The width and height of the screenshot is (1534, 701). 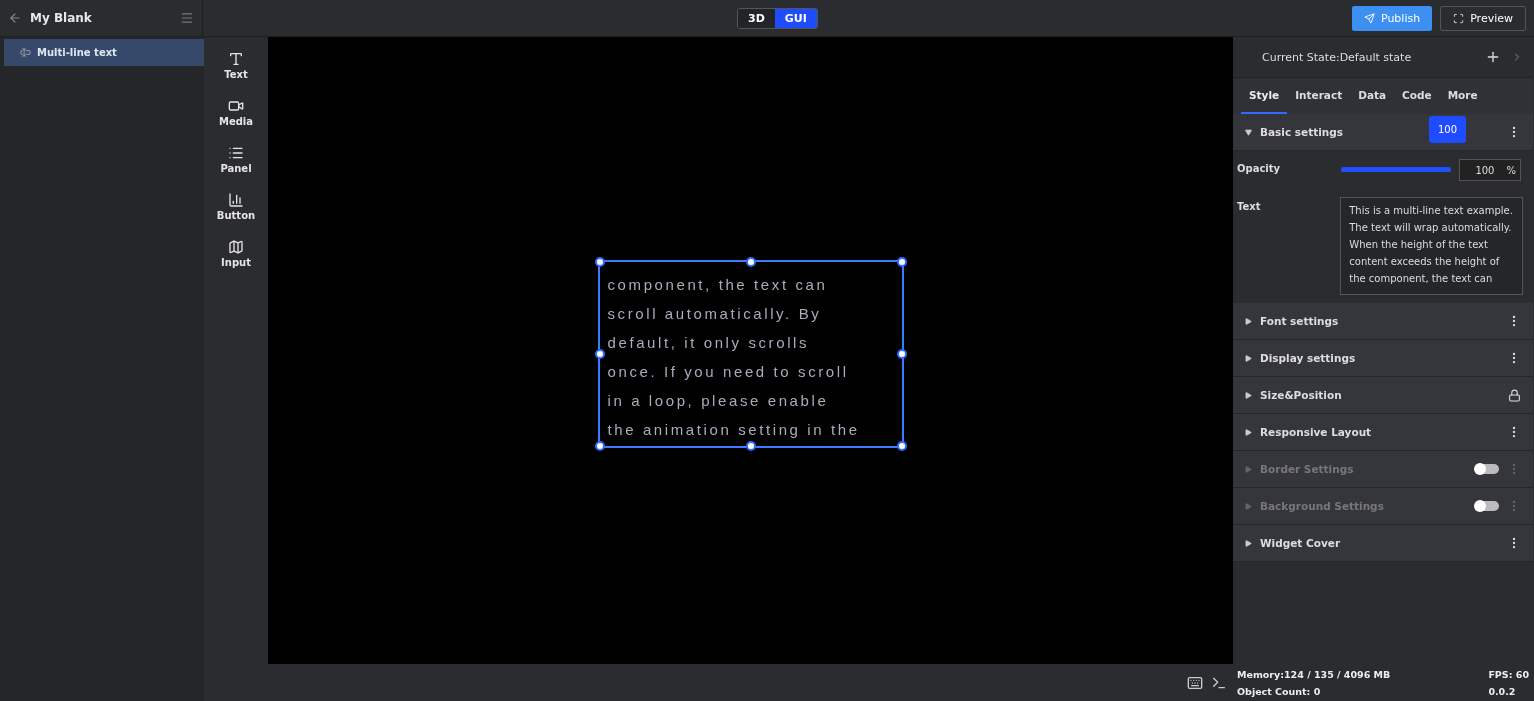 I want to click on button-widget-icon, so click(x=236, y=200).